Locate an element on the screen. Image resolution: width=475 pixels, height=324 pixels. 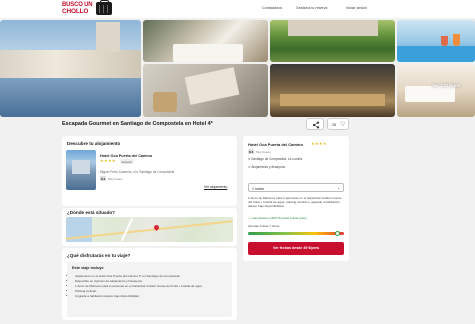
accommodation-heading: Descubre tu alojamiento is located at coordinates (94, 143).